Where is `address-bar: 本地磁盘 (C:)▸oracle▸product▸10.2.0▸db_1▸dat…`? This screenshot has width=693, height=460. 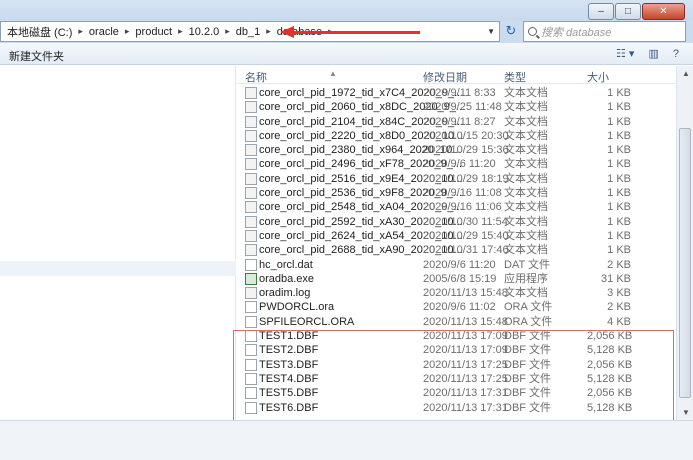
address-bar: 本地磁盘 (C:)▸oracle▸product▸10.2.0▸db_1▸dat… is located at coordinates (250, 31).